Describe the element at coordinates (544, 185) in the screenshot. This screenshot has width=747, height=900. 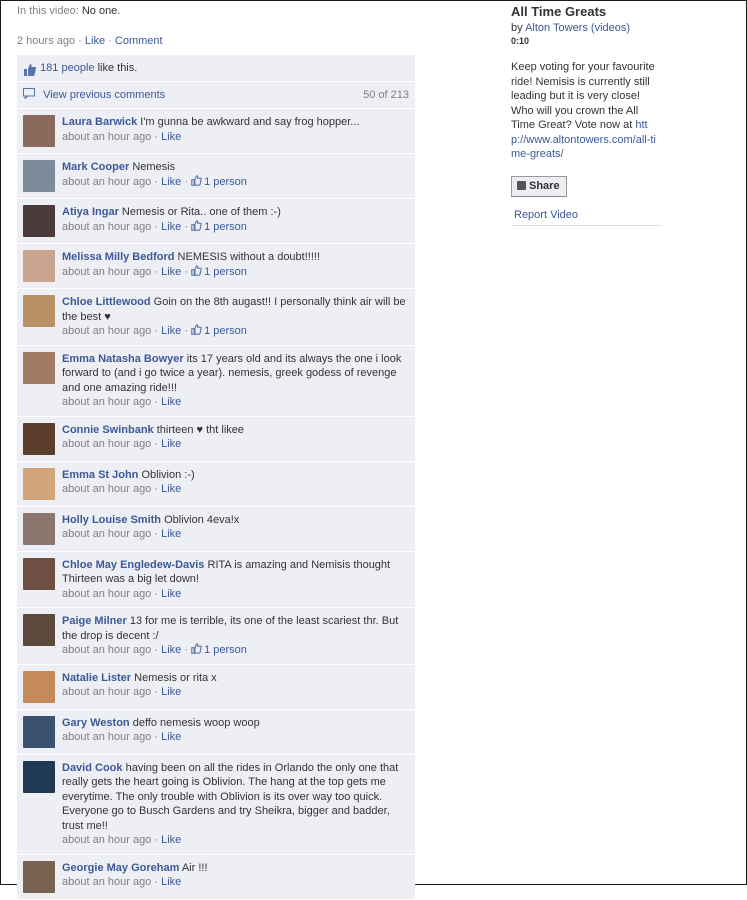
I see `share-label: Share` at that location.